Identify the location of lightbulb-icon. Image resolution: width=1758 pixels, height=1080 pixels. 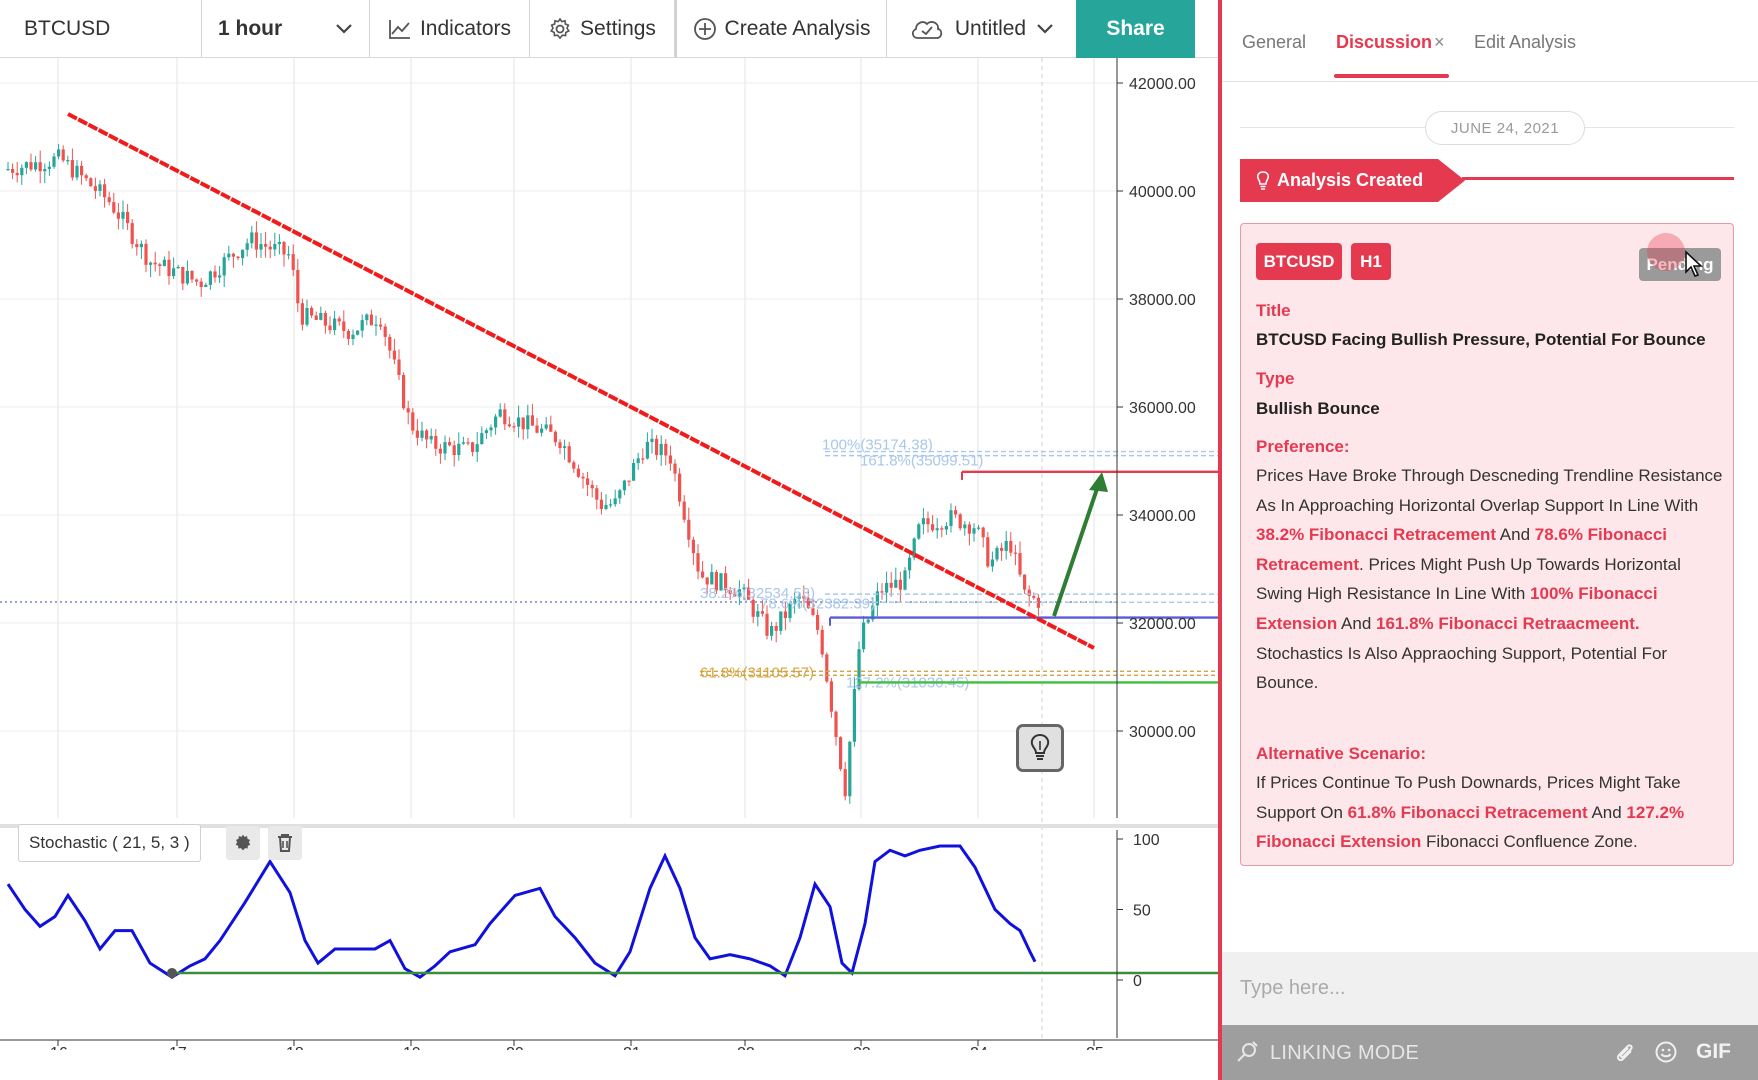
(1040, 746).